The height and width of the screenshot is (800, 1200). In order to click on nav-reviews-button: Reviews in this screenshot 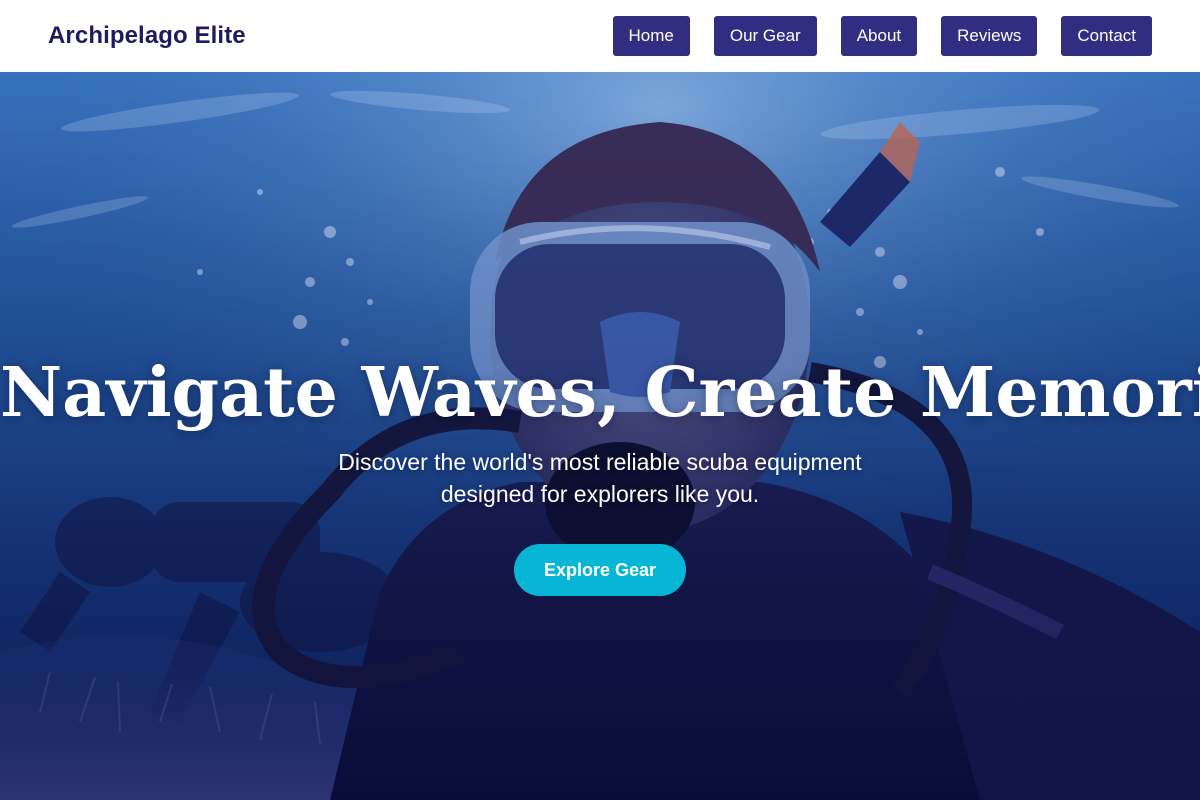, I will do `click(989, 36)`.